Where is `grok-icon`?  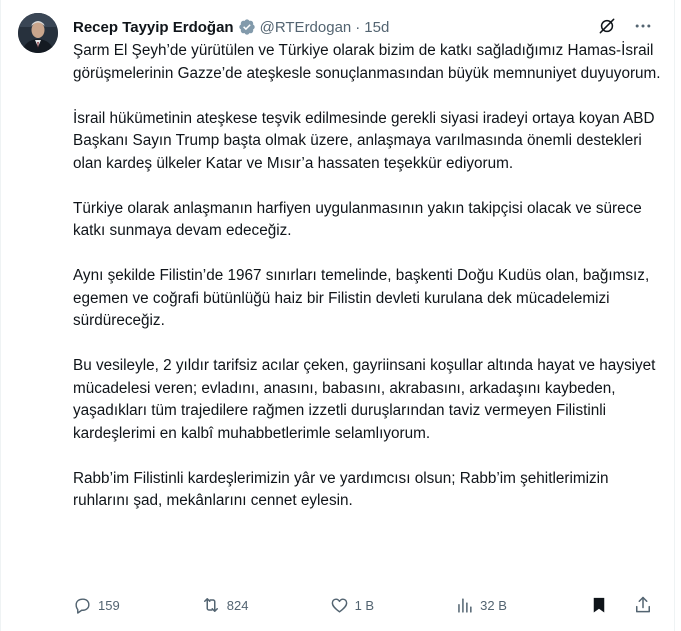
grok-icon is located at coordinates (607, 26).